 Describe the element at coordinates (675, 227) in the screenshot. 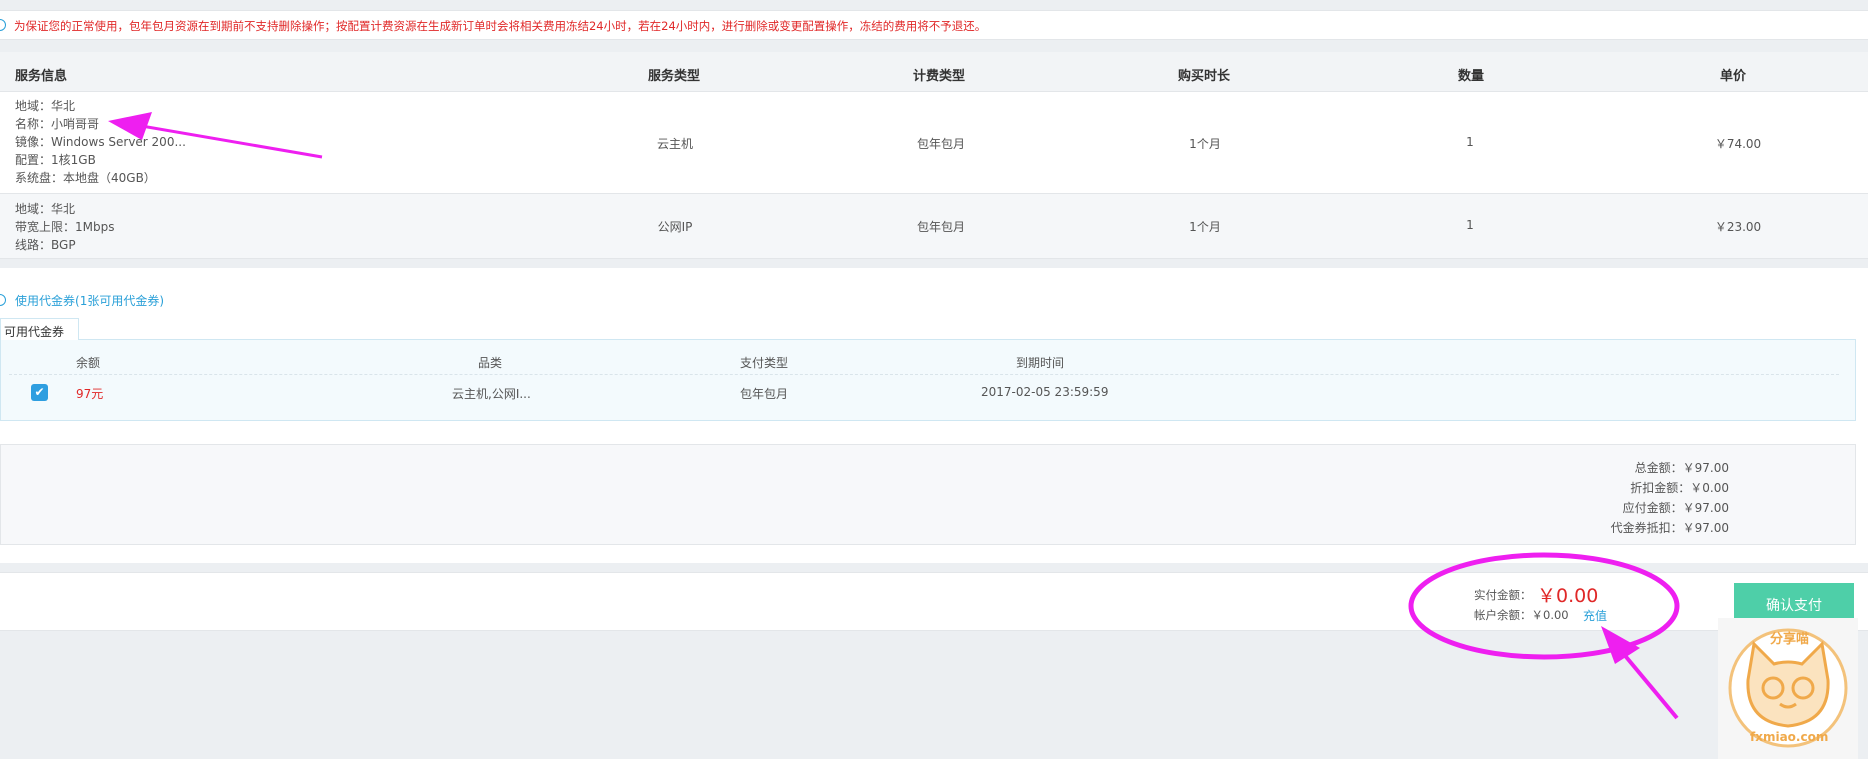

I see `row-service-type: 公网IP` at that location.